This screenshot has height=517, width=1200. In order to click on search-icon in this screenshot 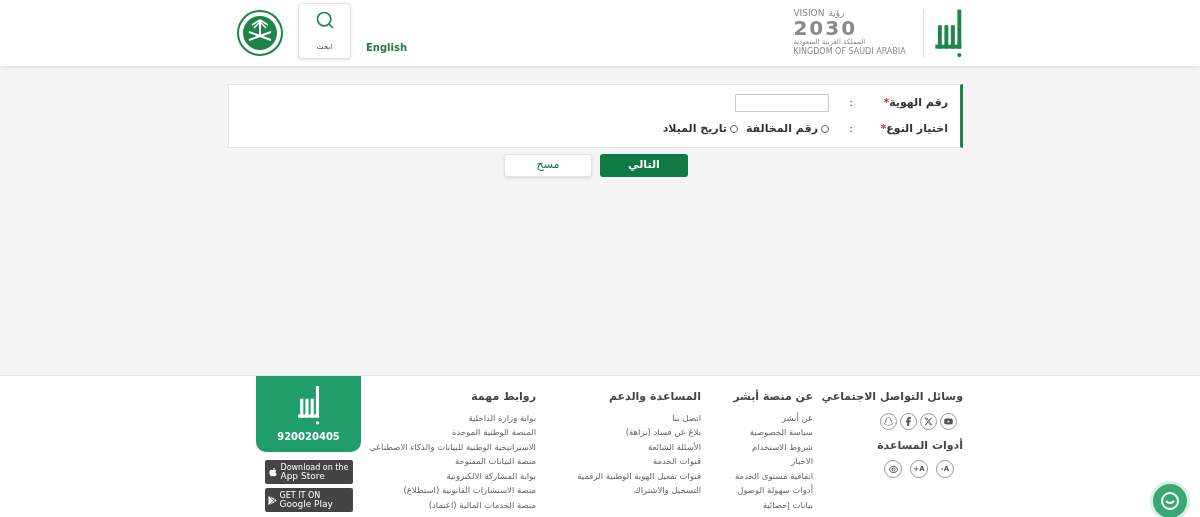, I will do `click(324, 20)`.